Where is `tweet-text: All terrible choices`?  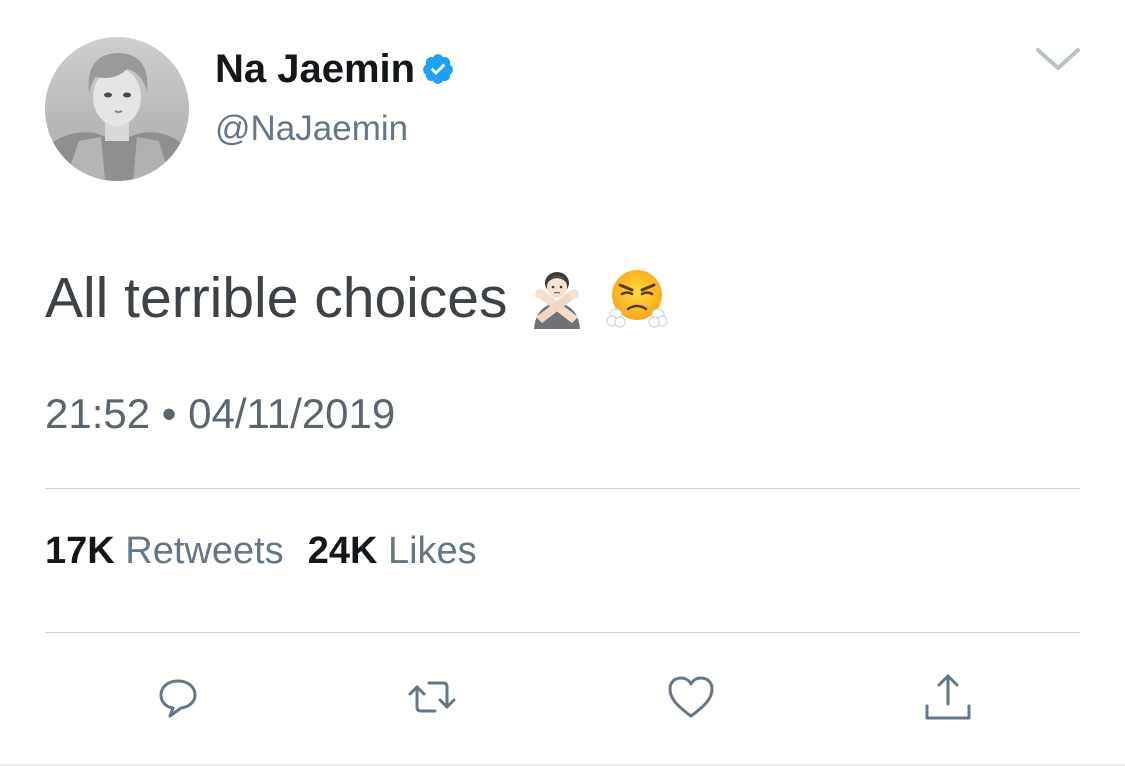 tweet-text: All terrible choices is located at coordinates (276, 298).